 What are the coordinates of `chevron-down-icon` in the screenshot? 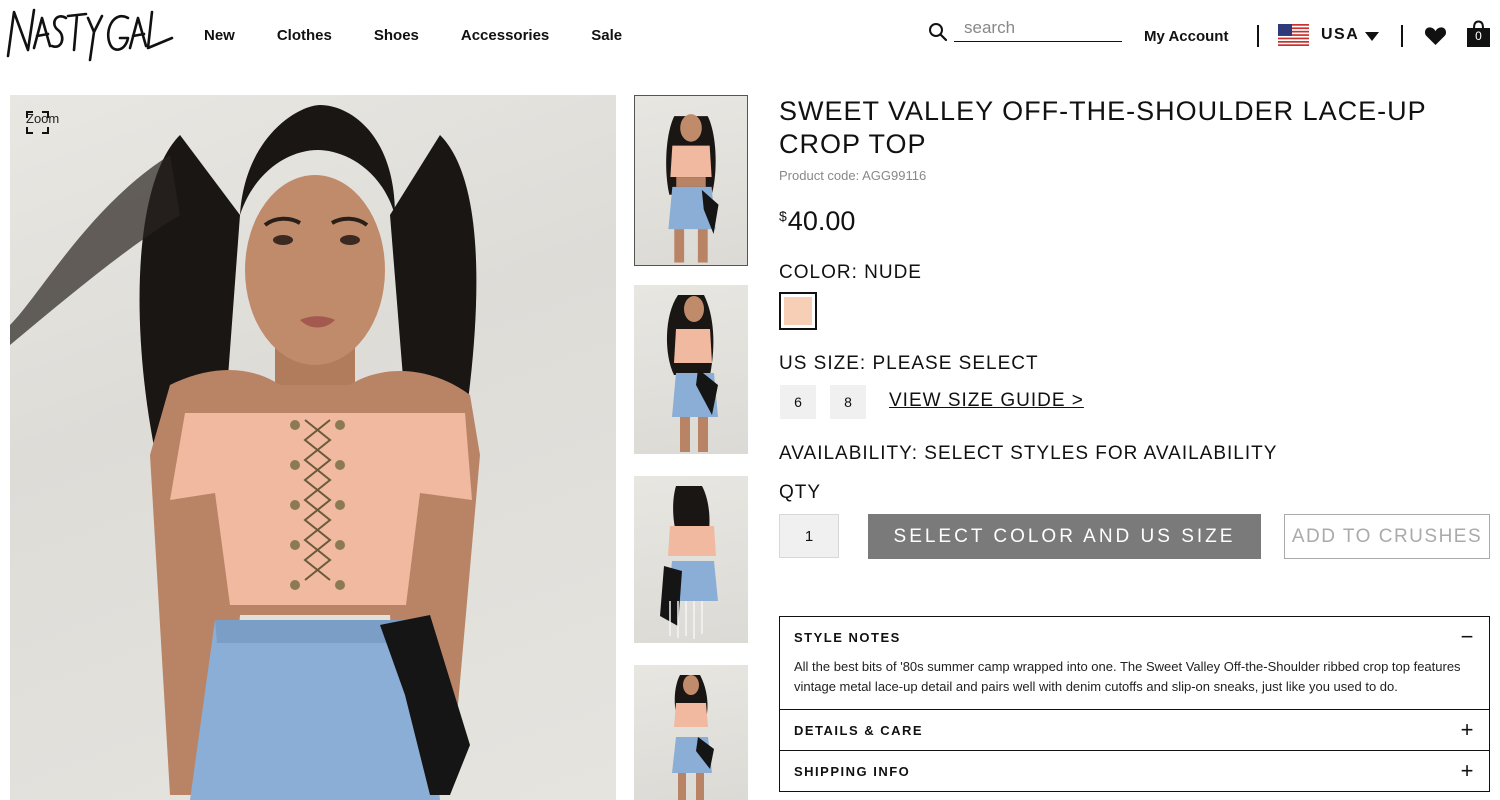 It's located at (1372, 36).